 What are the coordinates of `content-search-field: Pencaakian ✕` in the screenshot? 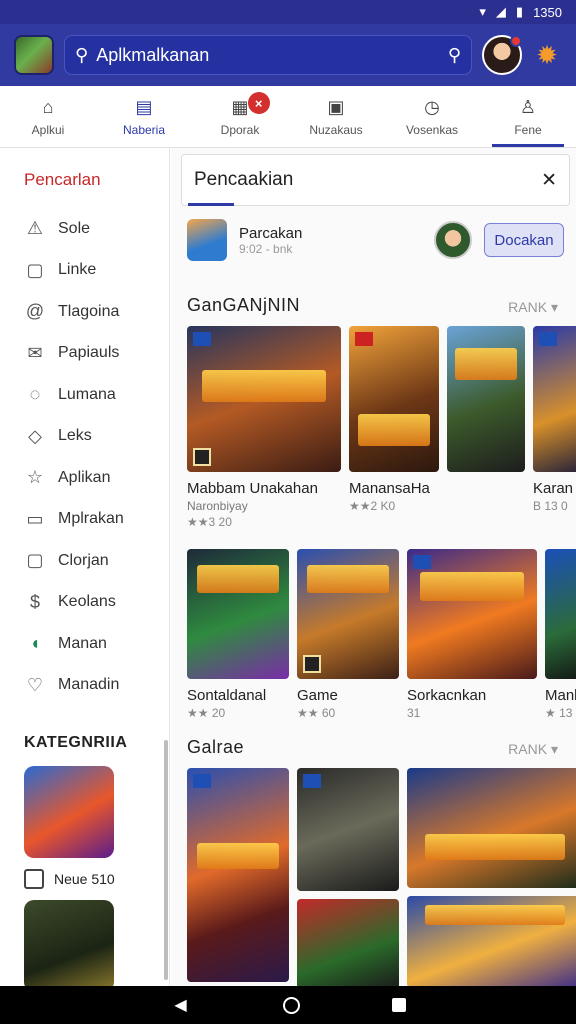 It's located at (375, 180).